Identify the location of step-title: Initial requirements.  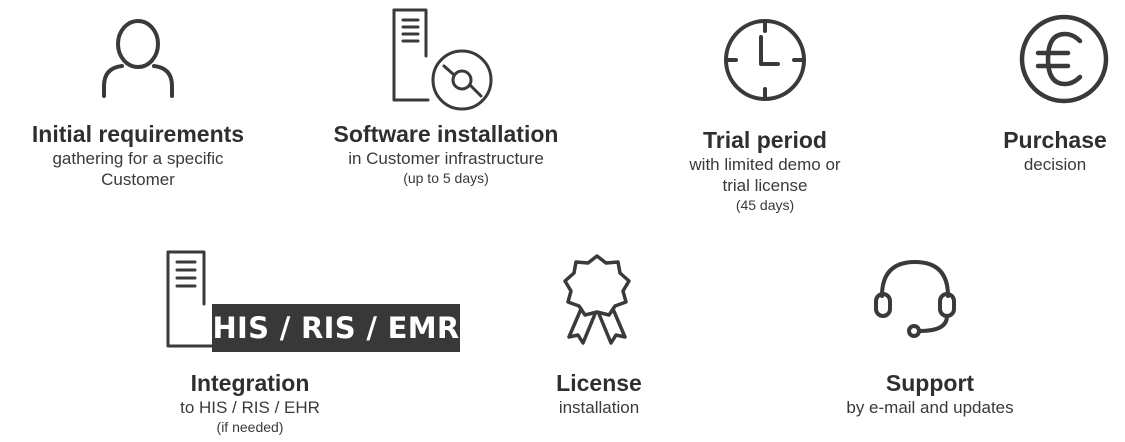
(138, 134).